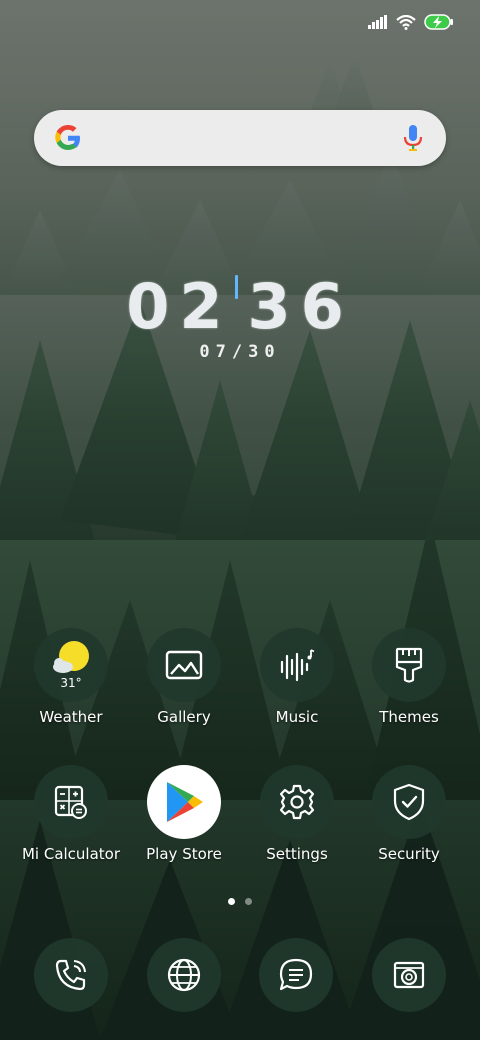 Image resolution: width=480 pixels, height=1040 pixels. What do you see at coordinates (297, 854) in the screenshot?
I see `app-label: Settings` at bounding box center [297, 854].